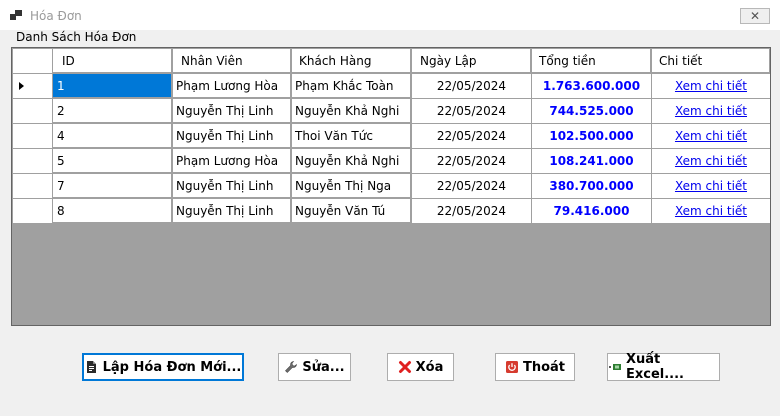 The width and height of the screenshot is (780, 416). What do you see at coordinates (351, 136) in the screenshot?
I see `cell-customer: Thoi Văn Tức` at bounding box center [351, 136].